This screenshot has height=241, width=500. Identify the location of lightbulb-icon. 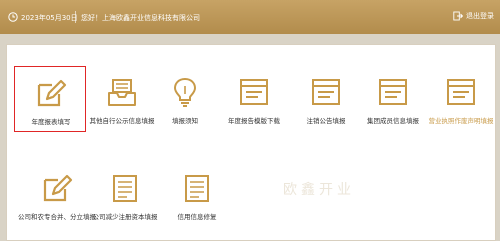
(185, 92).